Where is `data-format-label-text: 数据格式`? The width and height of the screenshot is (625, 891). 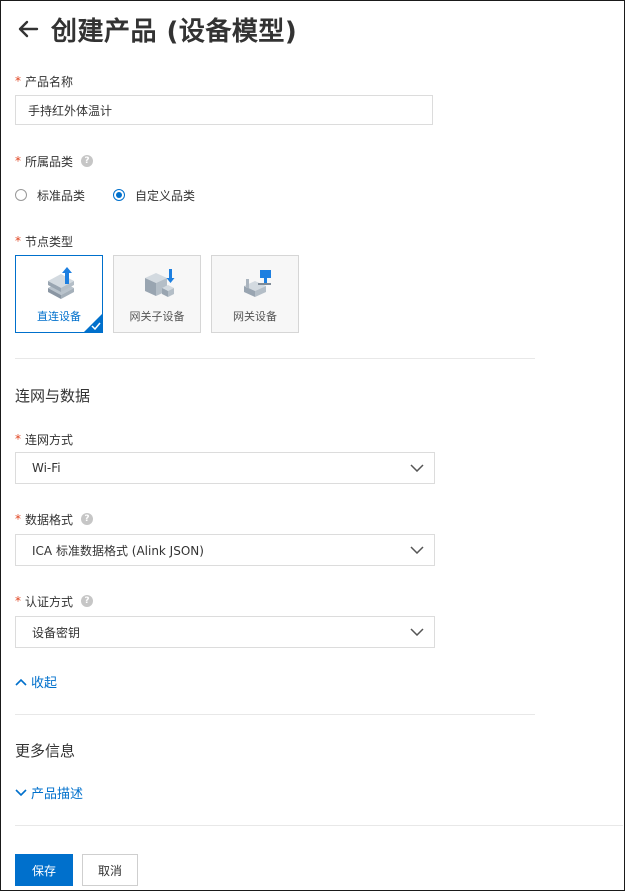 data-format-label-text: 数据格式 is located at coordinates (49, 519).